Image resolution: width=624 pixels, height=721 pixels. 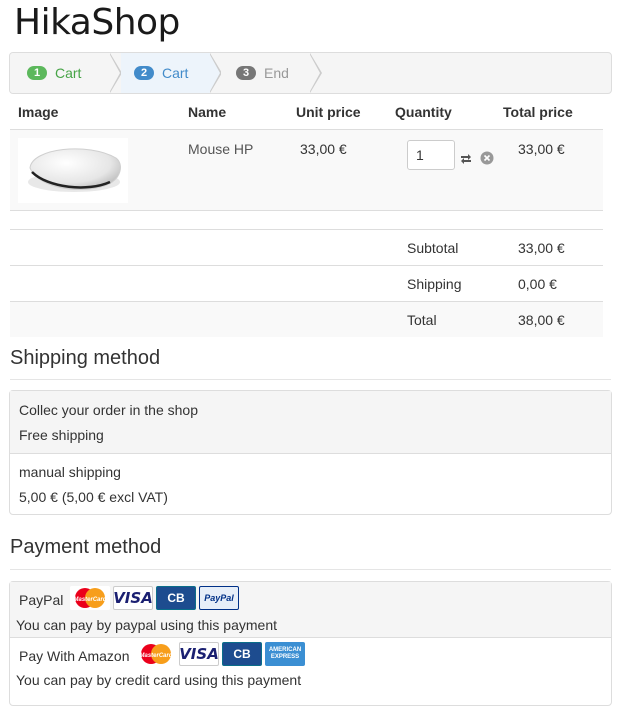 I want to click on product-name: Mouse HP, so click(x=220, y=149).